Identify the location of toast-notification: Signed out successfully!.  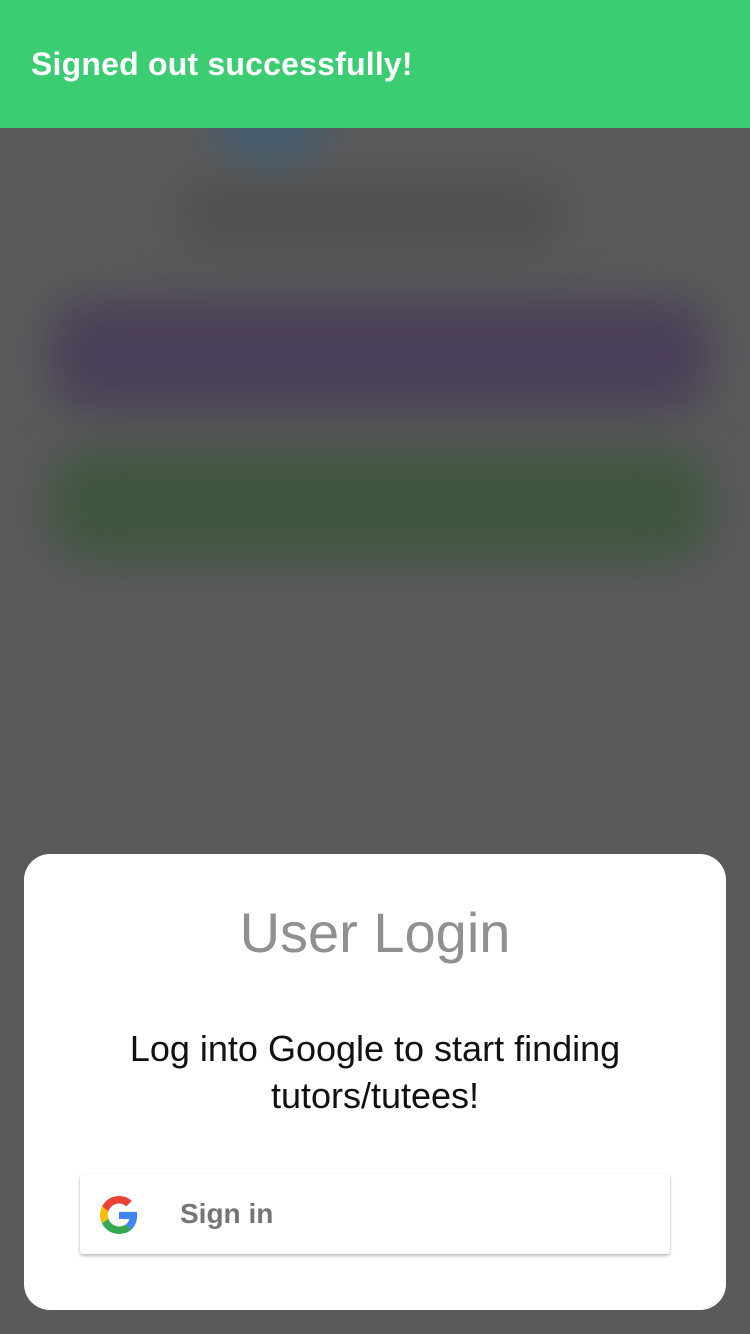
(375, 64).